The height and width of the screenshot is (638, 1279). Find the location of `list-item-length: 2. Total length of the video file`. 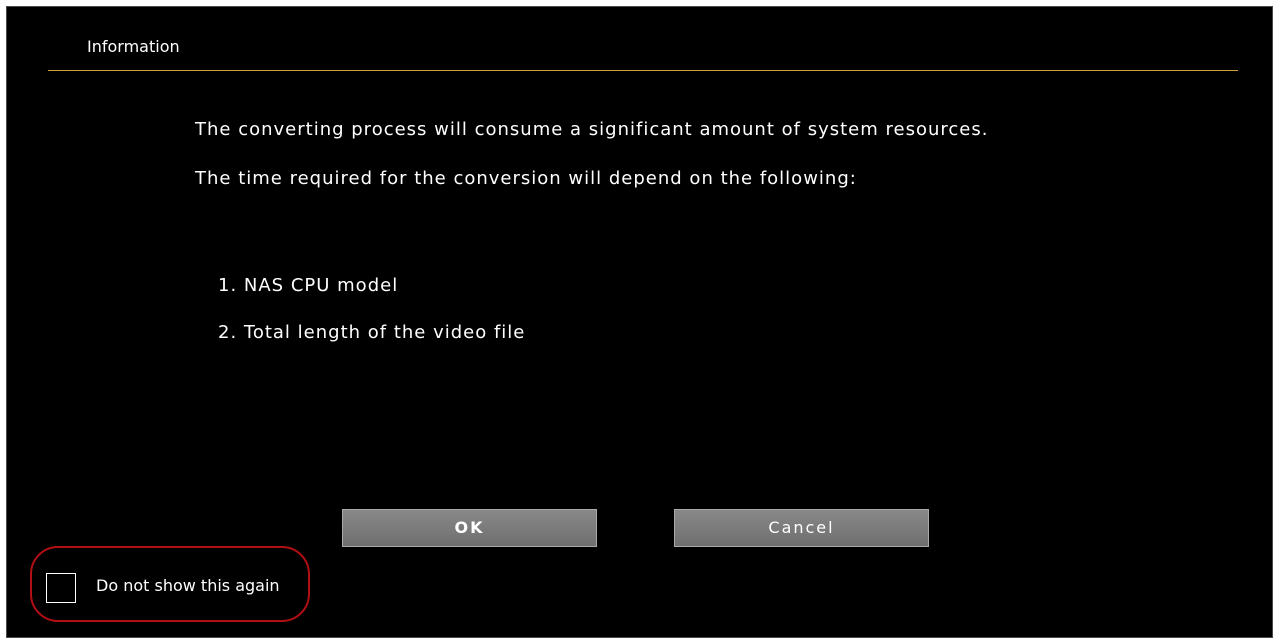

list-item-length: 2. Total length of the video file is located at coordinates (372, 332).